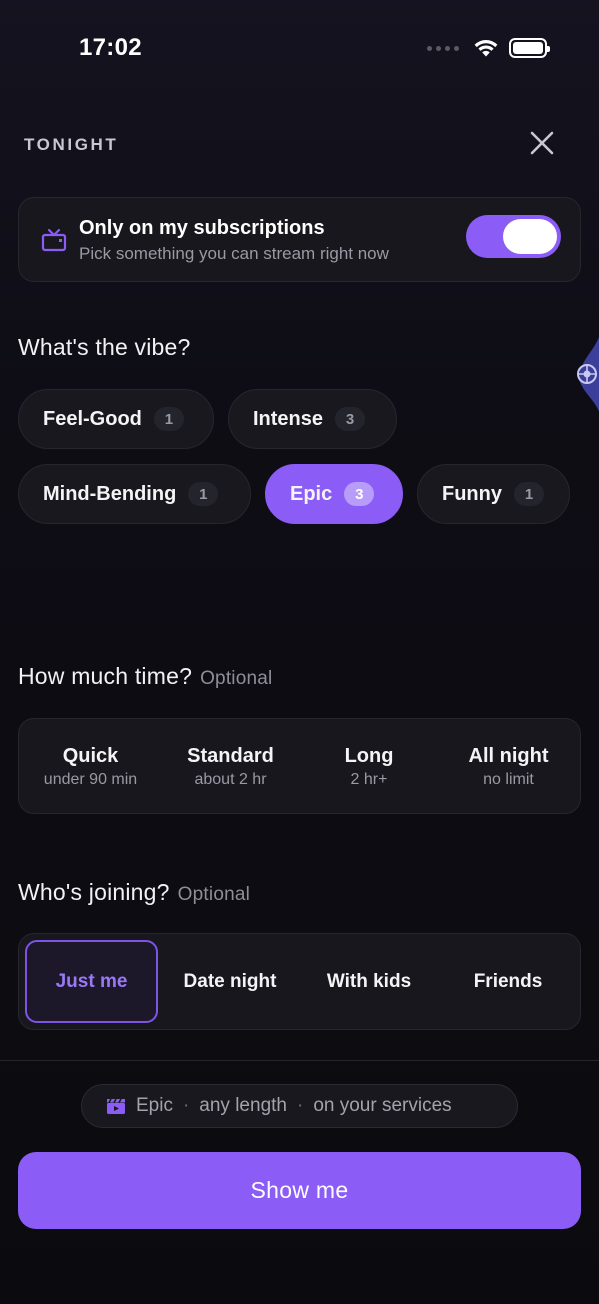 Image resolution: width=599 pixels, height=1304 pixels. Describe the element at coordinates (299, 1190) in the screenshot. I see `show-me-button: Show me` at that location.